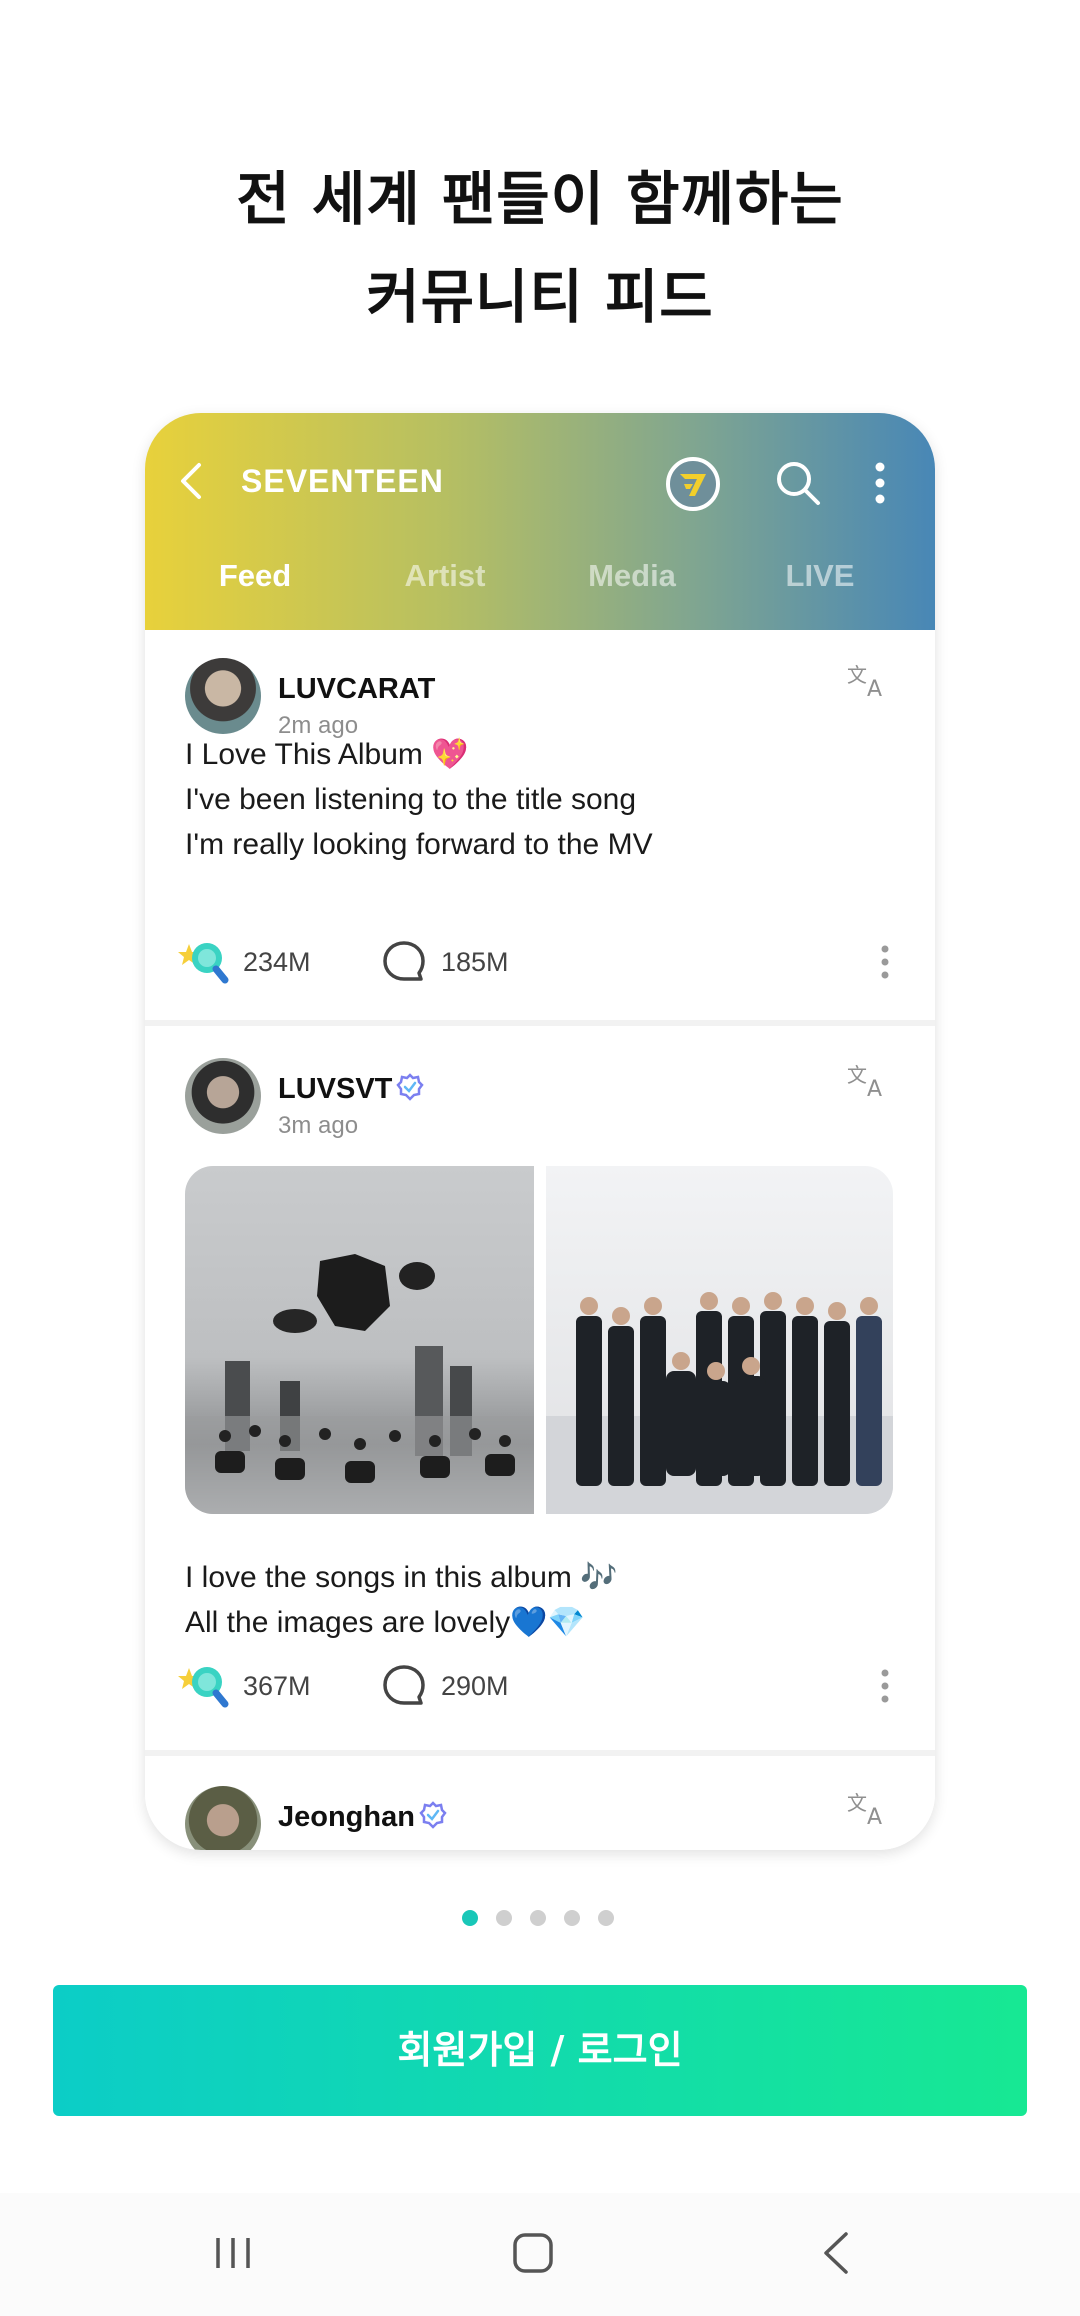 This screenshot has height=2316, width=1080. Describe the element at coordinates (693, 484) in the screenshot. I see `seventeen-logo-icon` at that location.